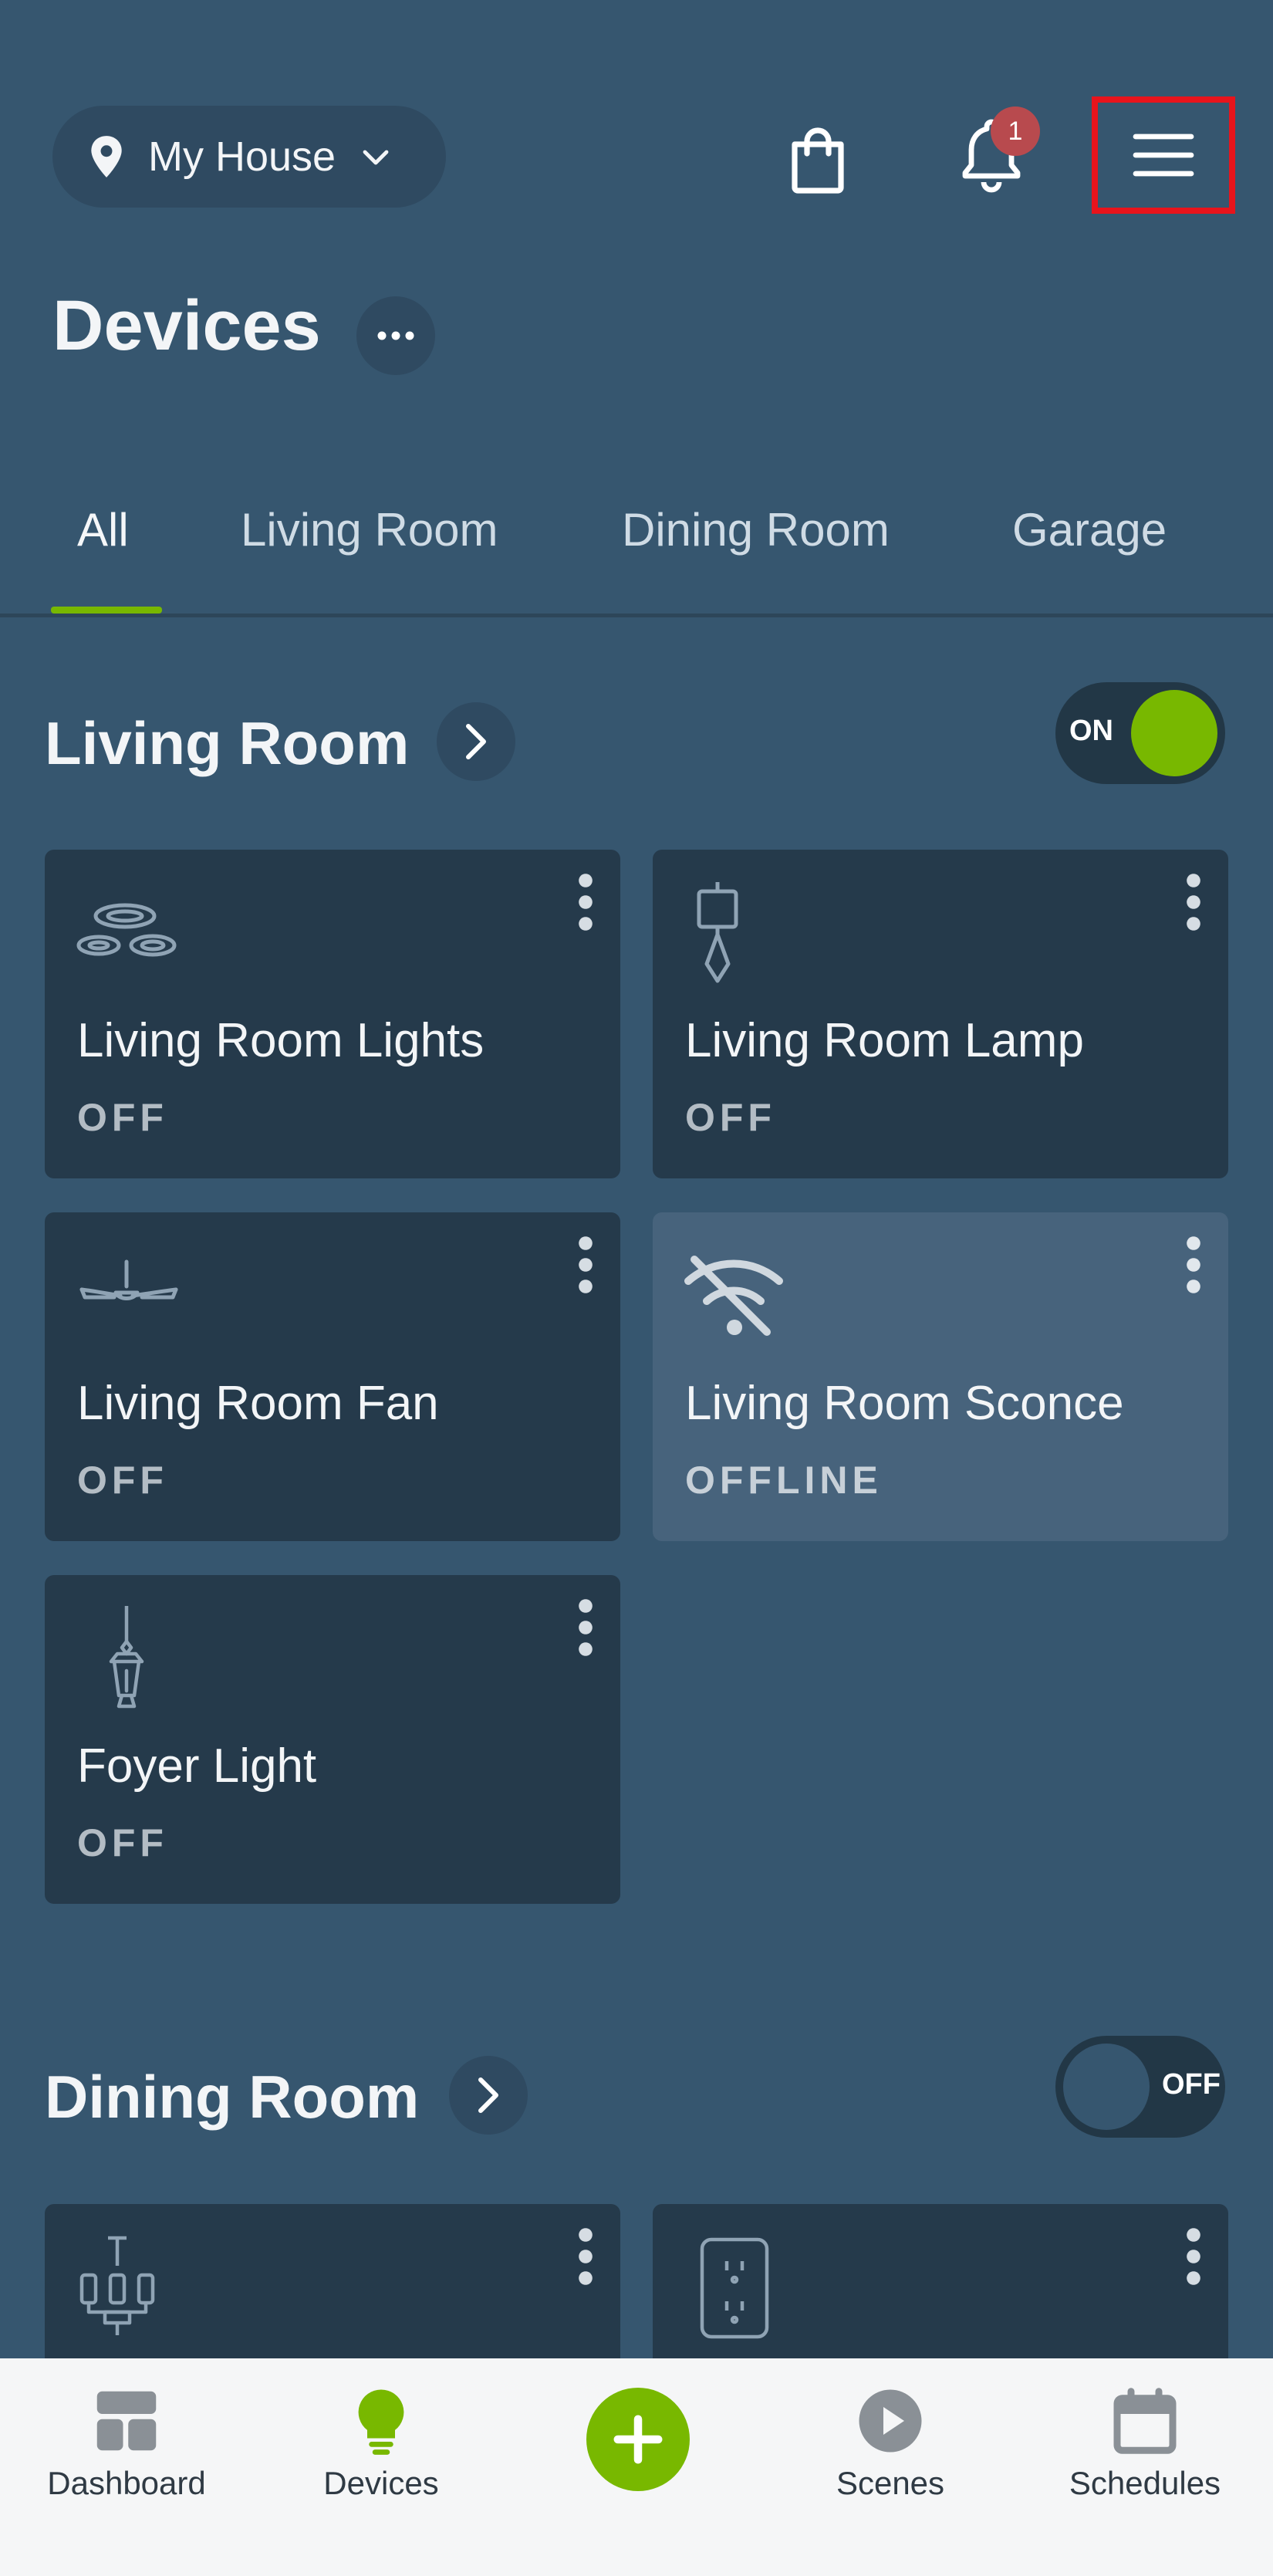 The height and width of the screenshot is (2576, 1273). Describe the element at coordinates (126, 2421) in the screenshot. I see `dashboard-icon` at that location.